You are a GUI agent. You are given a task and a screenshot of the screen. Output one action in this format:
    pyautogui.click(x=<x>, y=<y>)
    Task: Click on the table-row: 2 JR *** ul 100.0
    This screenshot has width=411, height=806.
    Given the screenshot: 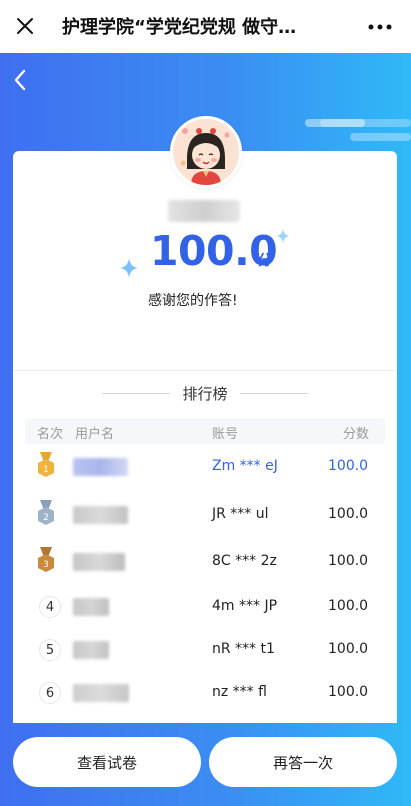 What is the action you would take?
    pyautogui.click(x=205, y=516)
    